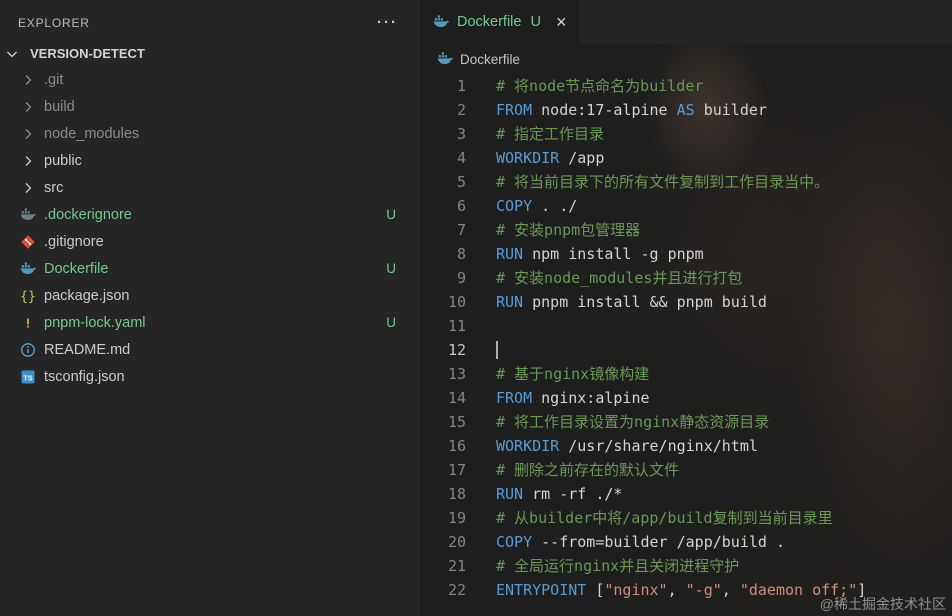 This screenshot has height=616, width=952. I want to click on code-line: 14 FROM nginx:alpine, so click(686, 398).